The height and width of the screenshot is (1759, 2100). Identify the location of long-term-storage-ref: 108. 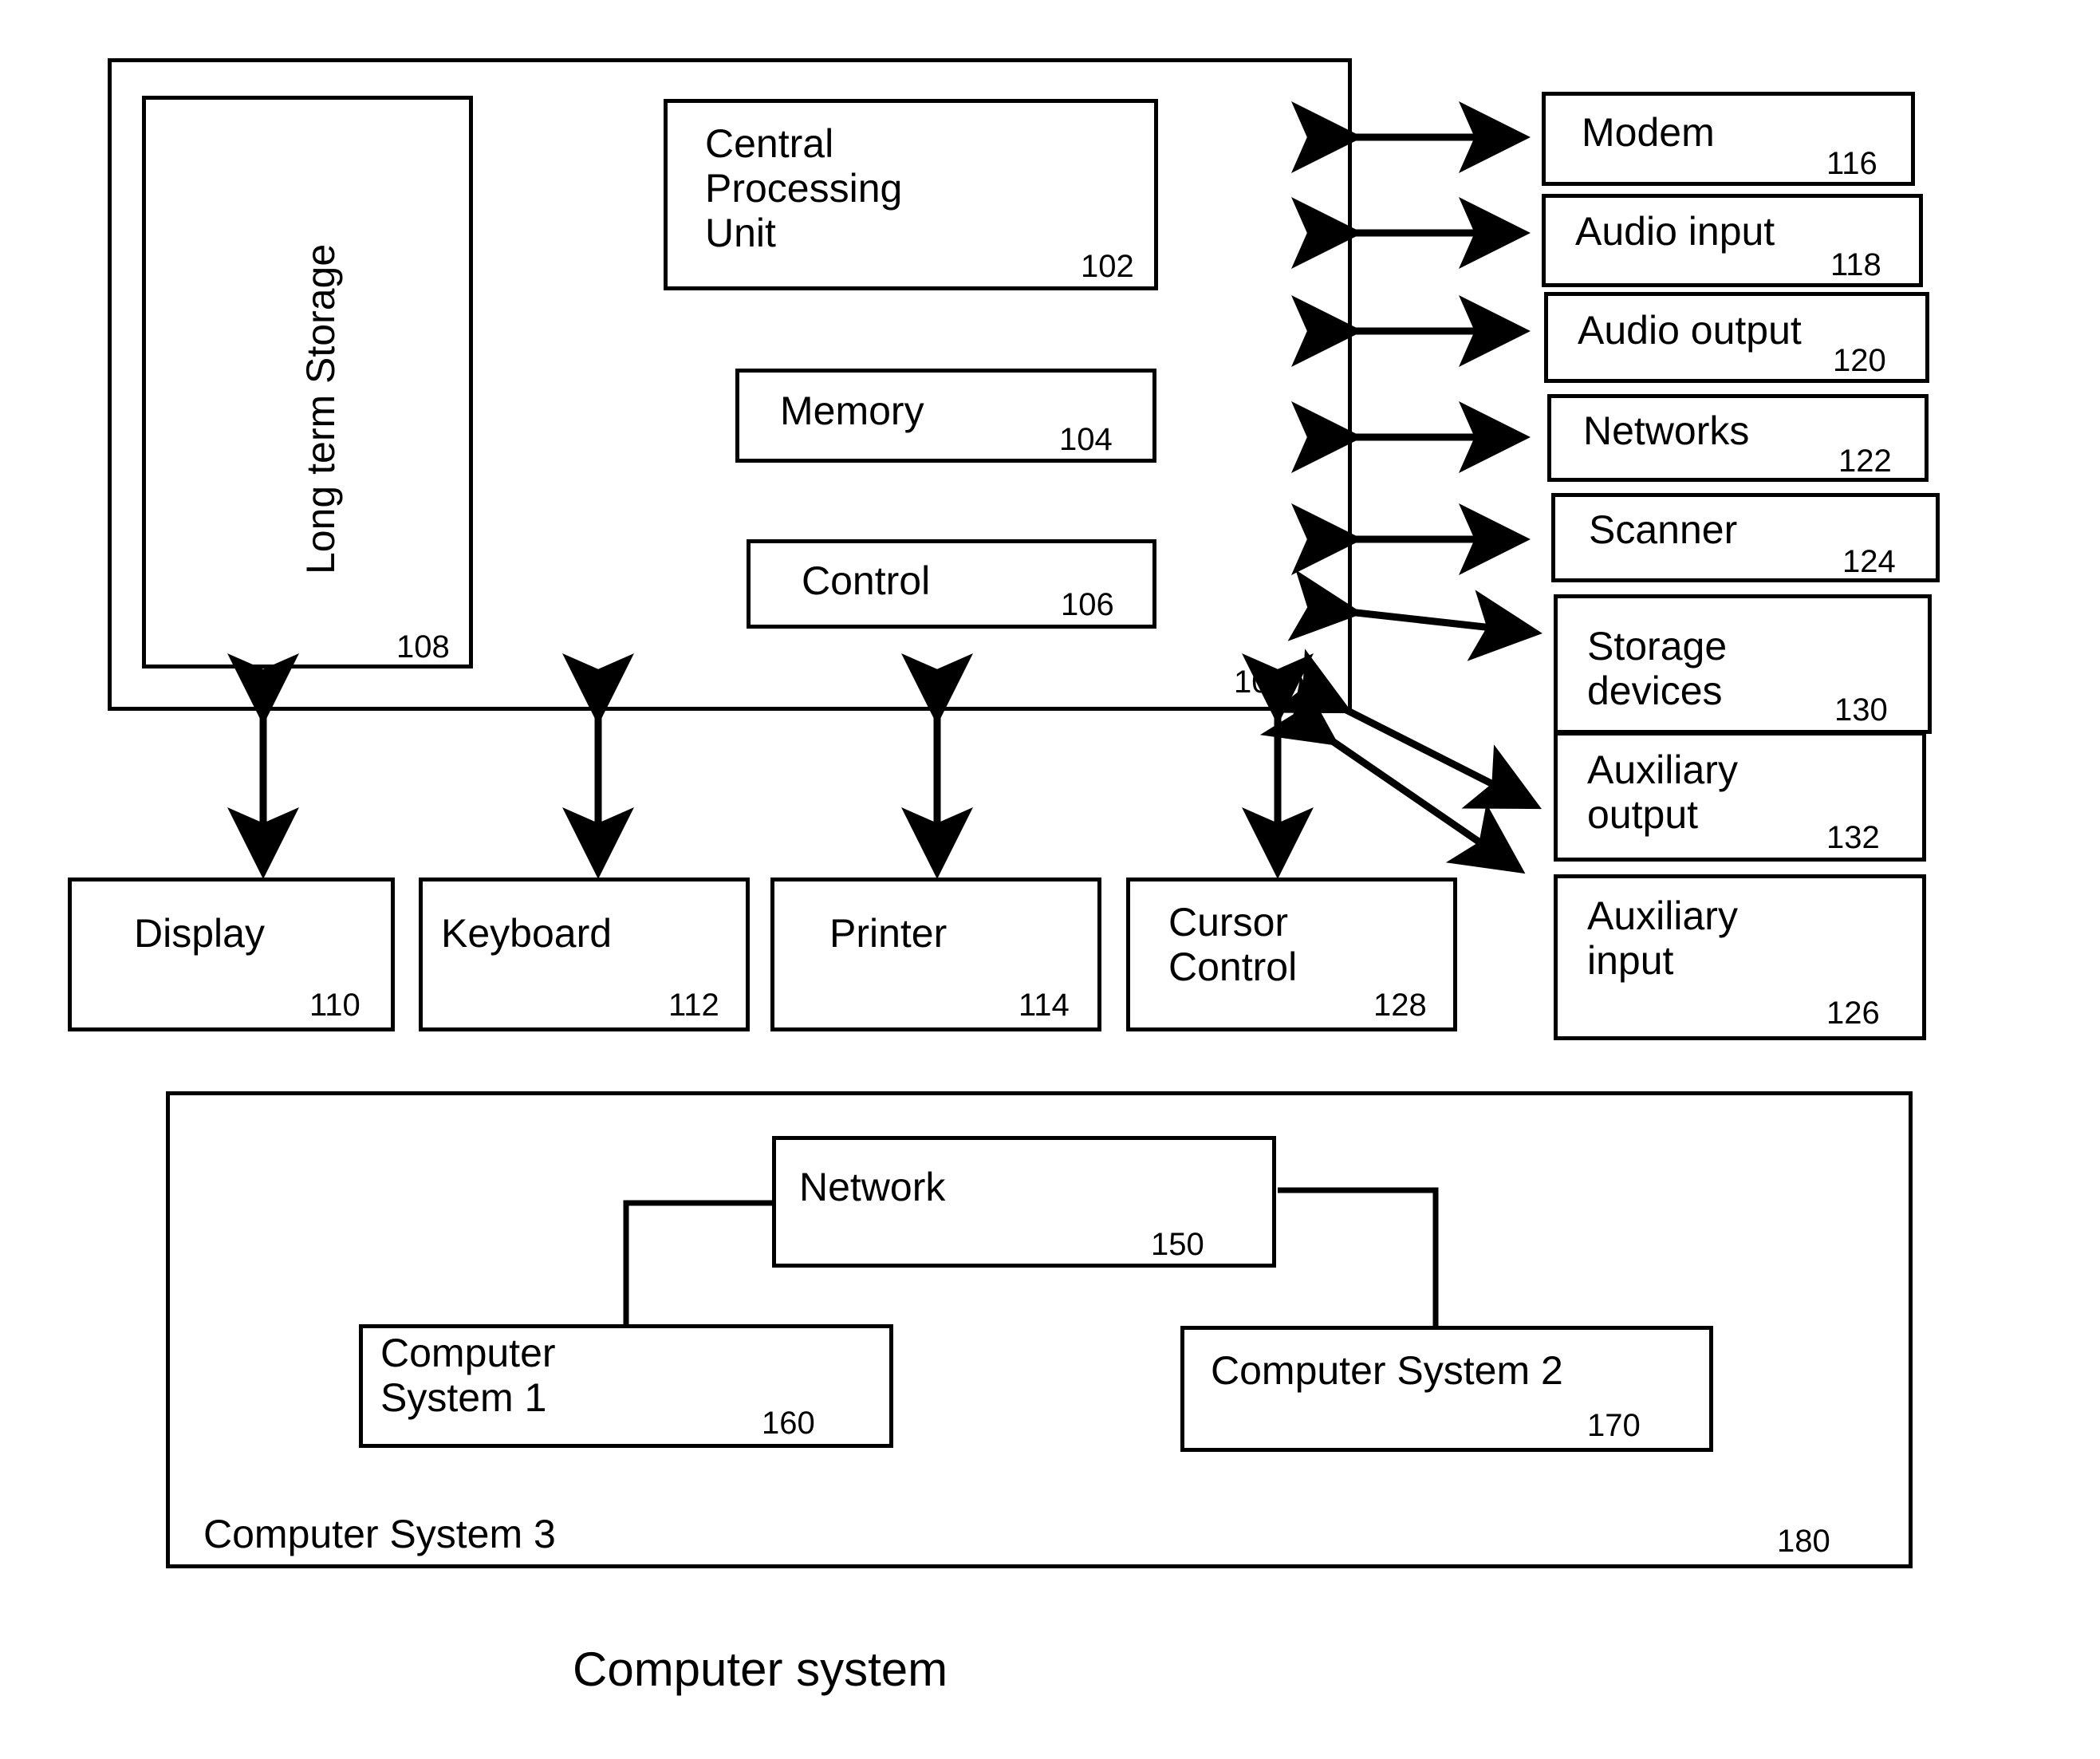
(423, 647).